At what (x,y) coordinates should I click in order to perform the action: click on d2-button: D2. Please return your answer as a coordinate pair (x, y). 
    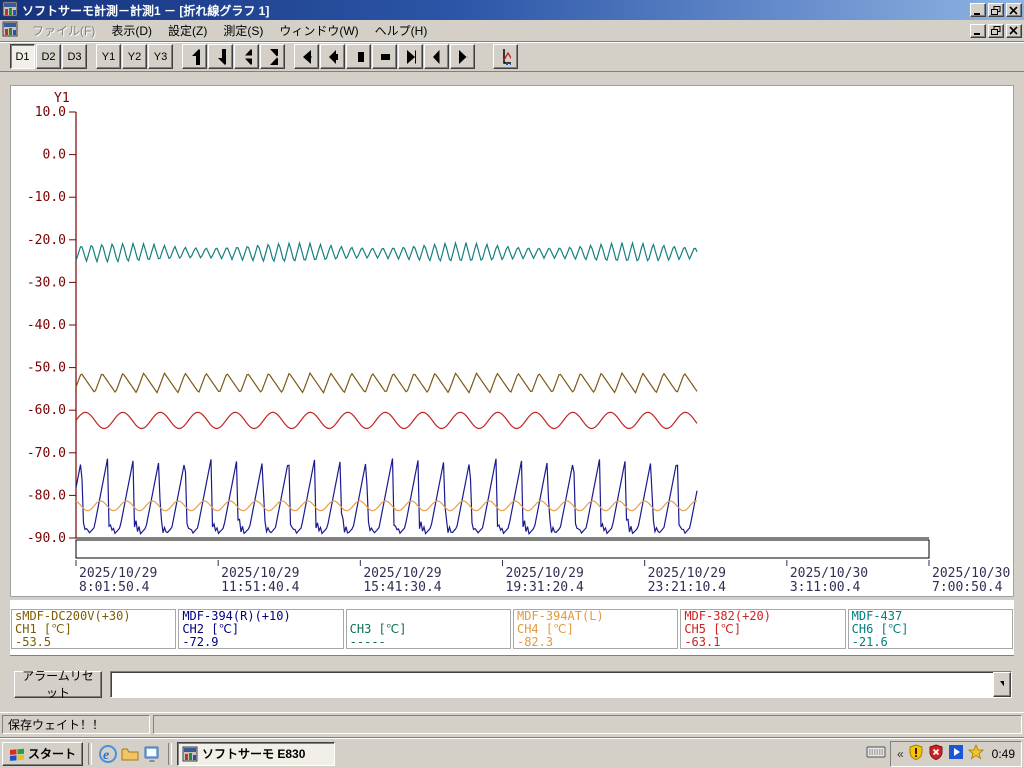
    Looking at the image, I should click on (48, 56).